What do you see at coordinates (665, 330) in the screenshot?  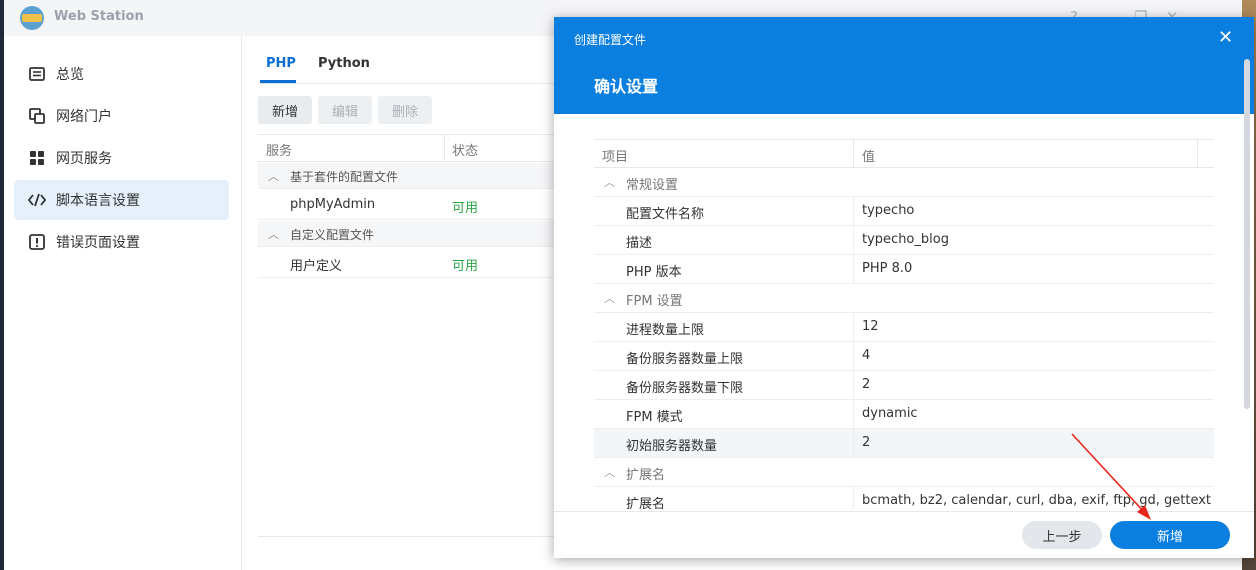 I see `row-key: 进程数量上限` at bounding box center [665, 330].